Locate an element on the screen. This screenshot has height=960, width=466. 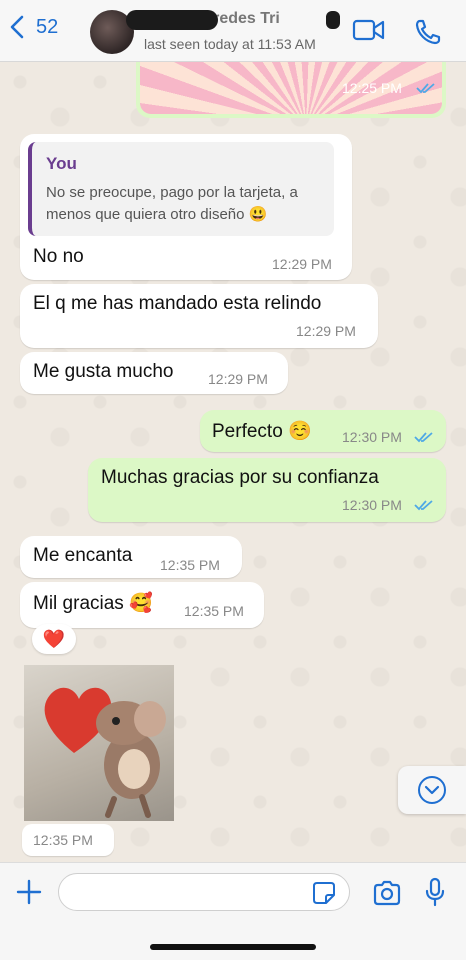
composer-bar is located at coordinates (233, 911).